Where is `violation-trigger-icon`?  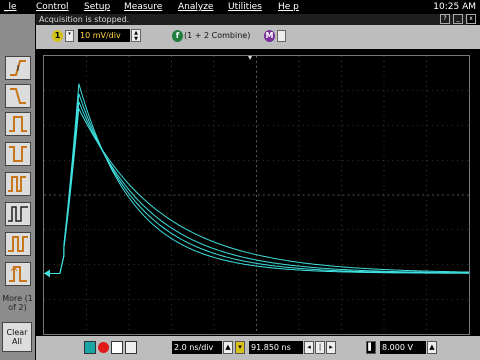 violation-trigger-icon is located at coordinates (18, 274).